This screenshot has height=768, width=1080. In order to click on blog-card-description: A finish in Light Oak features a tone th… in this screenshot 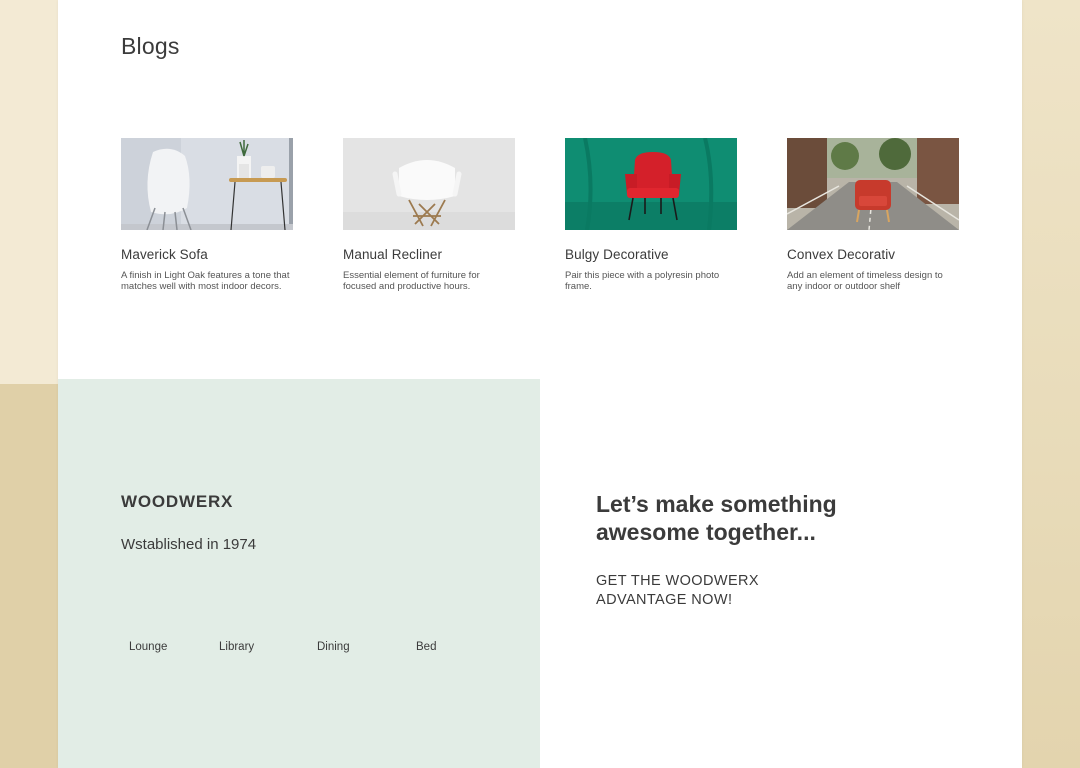, I will do `click(205, 281)`.